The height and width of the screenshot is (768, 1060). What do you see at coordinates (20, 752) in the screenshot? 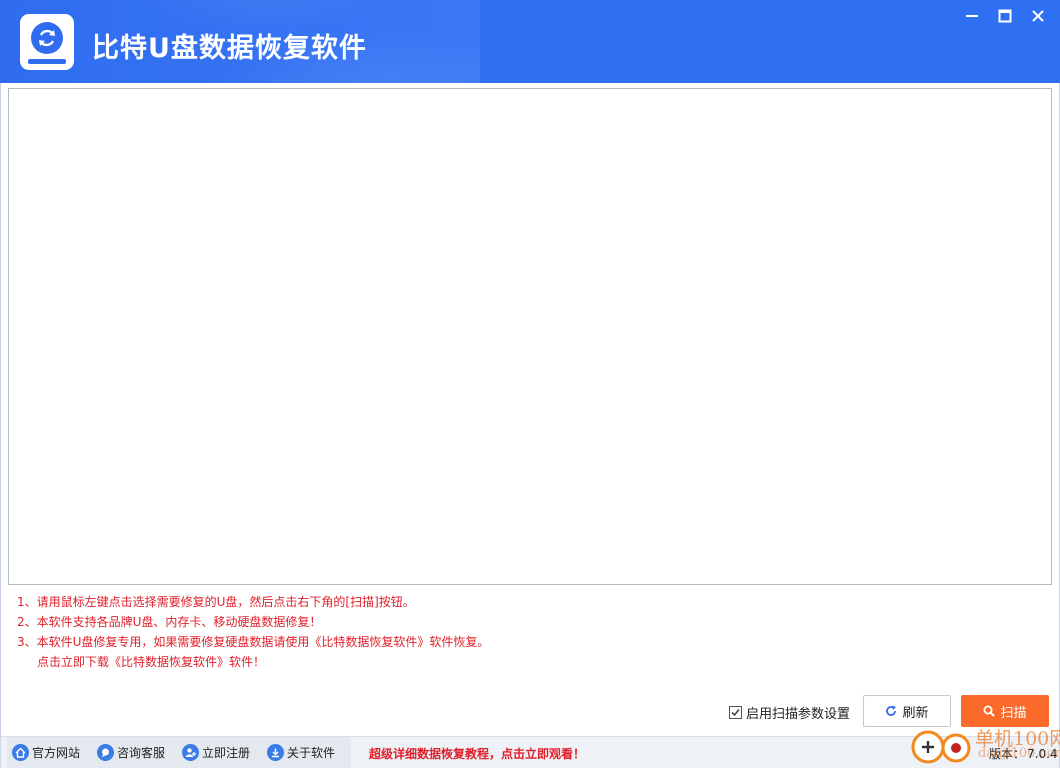
I see `home-icon` at bounding box center [20, 752].